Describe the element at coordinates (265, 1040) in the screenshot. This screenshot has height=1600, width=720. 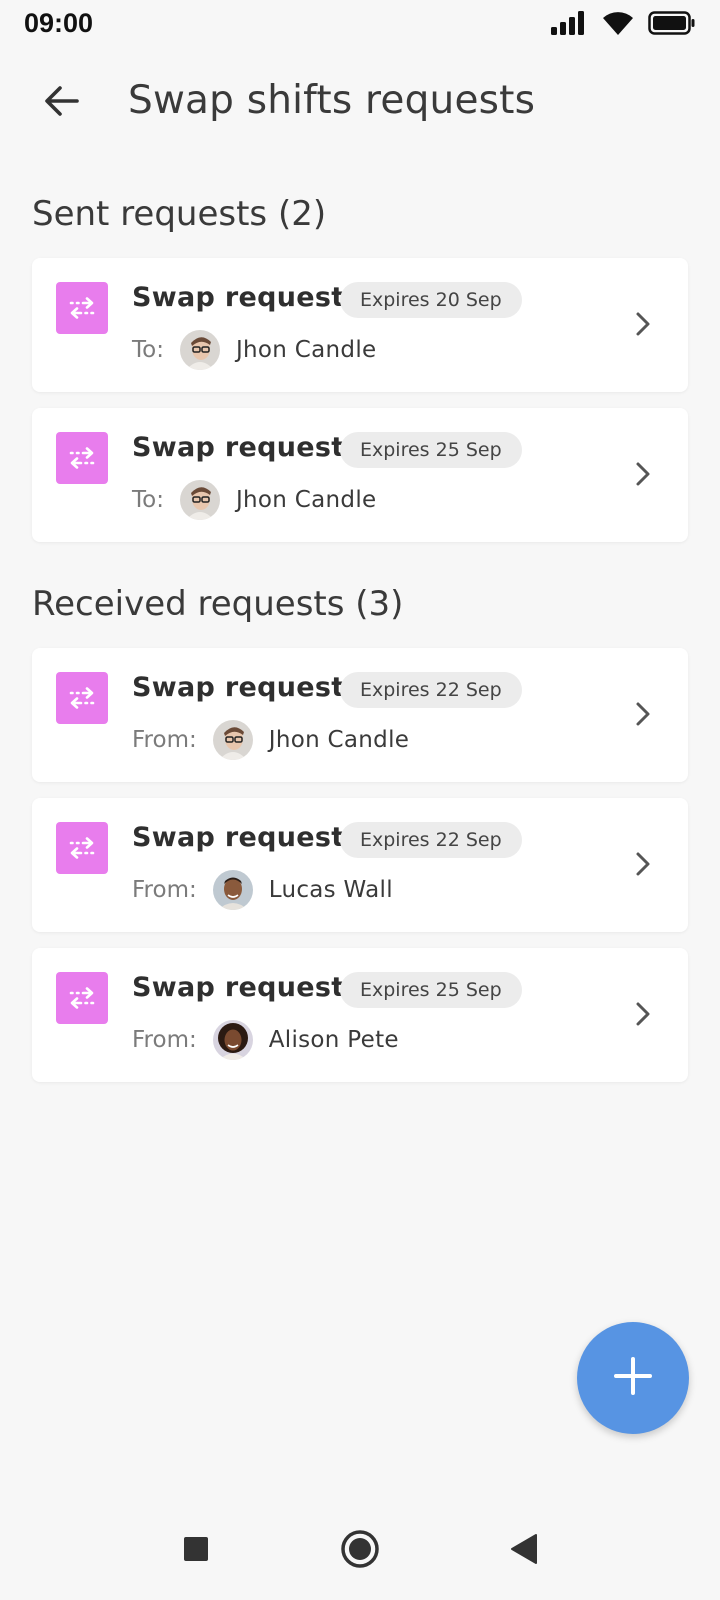
I see `person-row: From: Alison Pete` at that location.